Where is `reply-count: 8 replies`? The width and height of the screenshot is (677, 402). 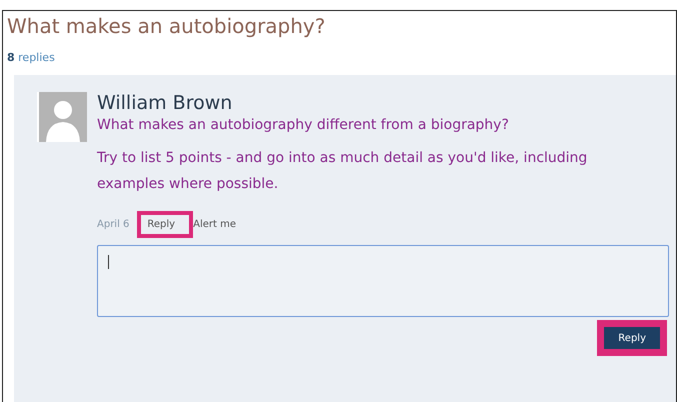 reply-count: 8 replies is located at coordinates (31, 56).